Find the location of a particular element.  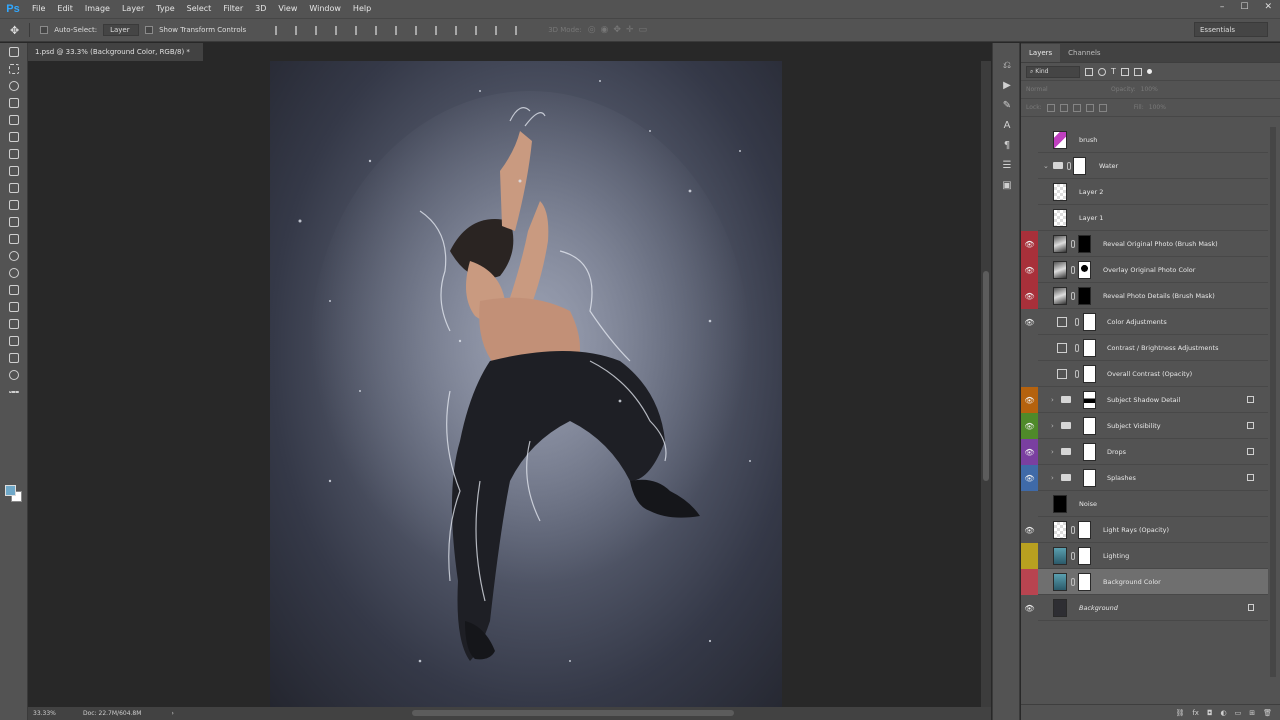

menu-window: Window is located at coordinates (325, 9).